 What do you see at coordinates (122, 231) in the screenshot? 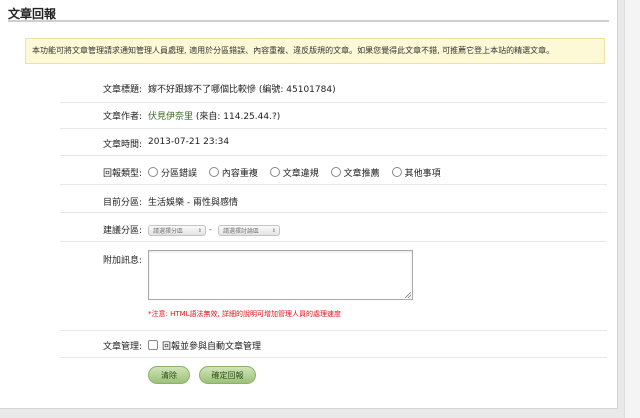
I see `suggest-section-label: 建議分區:` at bounding box center [122, 231].